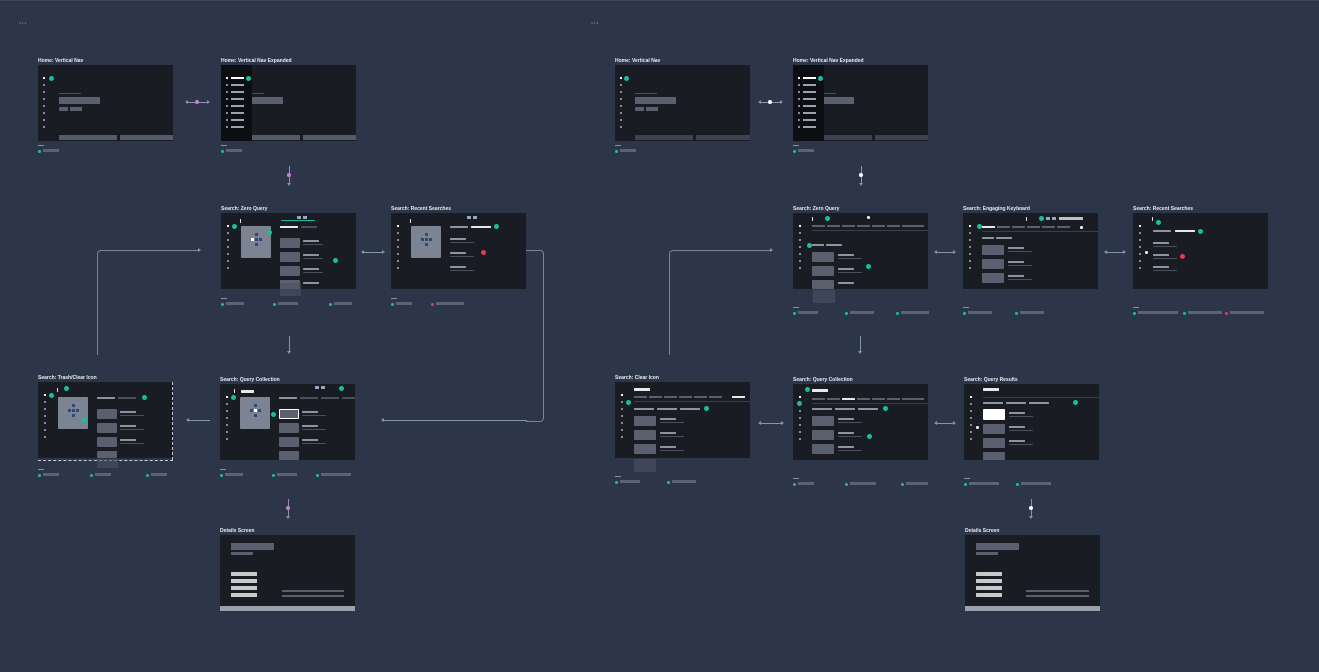 The width and height of the screenshot is (1319, 672). Describe the element at coordinates (186, 102) in the screenshot. I see `arrowhead-icon` at that location.